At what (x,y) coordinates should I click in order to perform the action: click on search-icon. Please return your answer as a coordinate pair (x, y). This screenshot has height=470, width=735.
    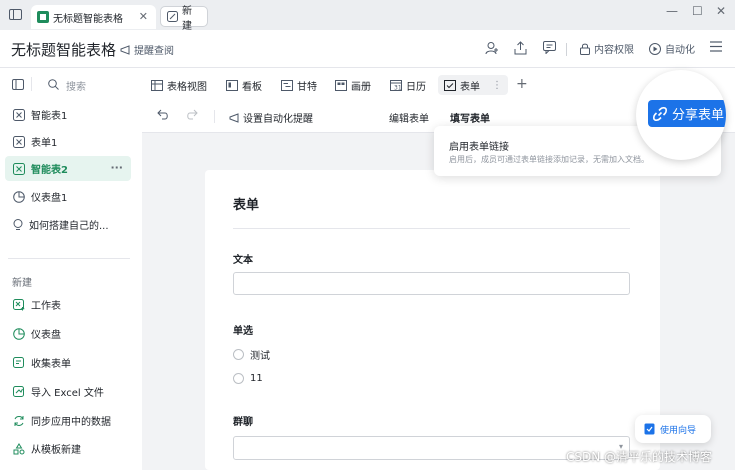
    Looking at the image, I should click on (53, 84).